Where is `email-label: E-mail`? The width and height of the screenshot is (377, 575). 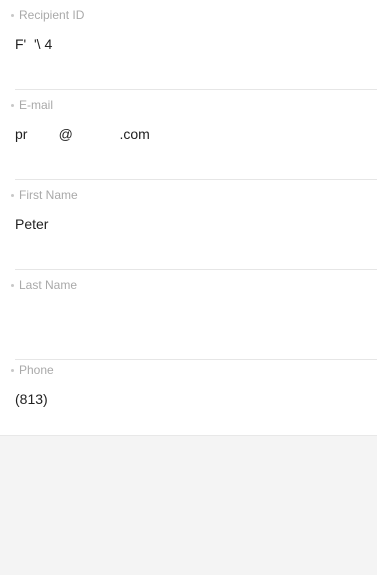 email-label: E-mail is located at coordinates (32, 105).